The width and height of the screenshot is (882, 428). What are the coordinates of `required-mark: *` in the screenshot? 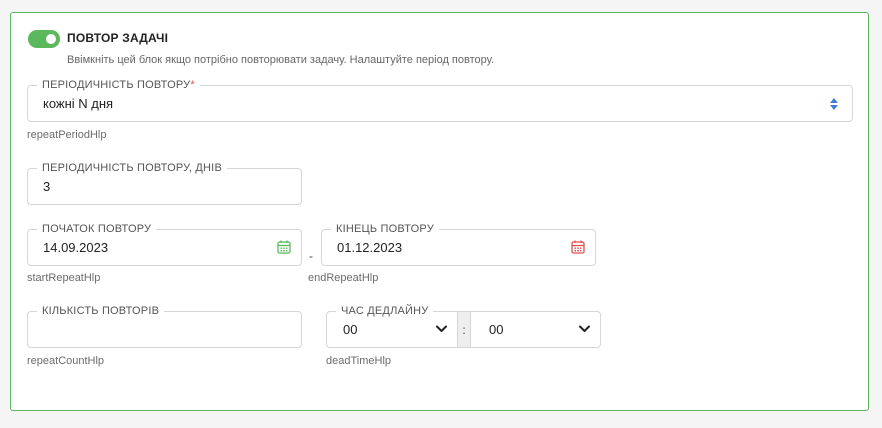 It's located at (192, 85).